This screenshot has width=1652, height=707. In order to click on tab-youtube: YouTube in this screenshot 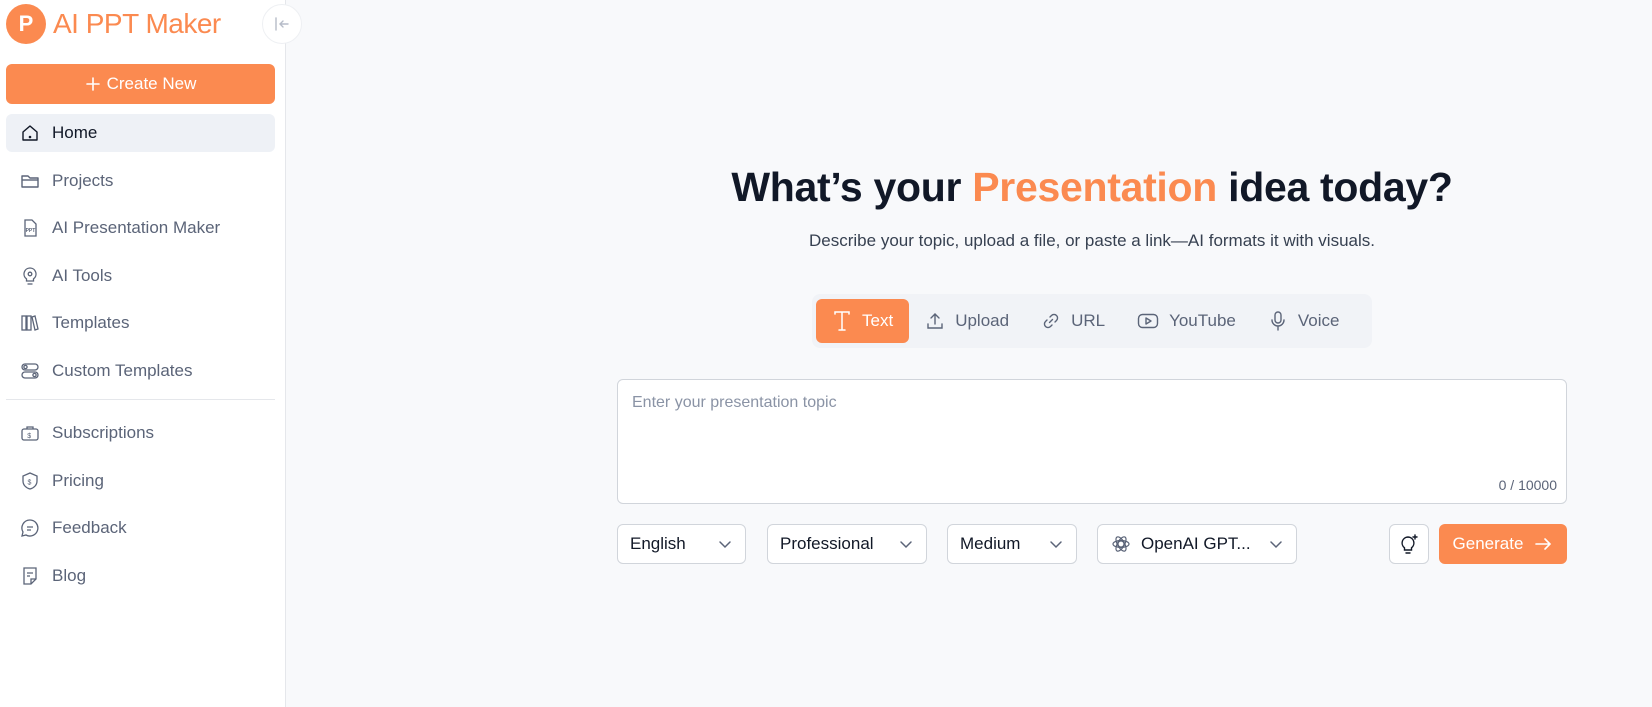, I will do `click(1186, 321)`.